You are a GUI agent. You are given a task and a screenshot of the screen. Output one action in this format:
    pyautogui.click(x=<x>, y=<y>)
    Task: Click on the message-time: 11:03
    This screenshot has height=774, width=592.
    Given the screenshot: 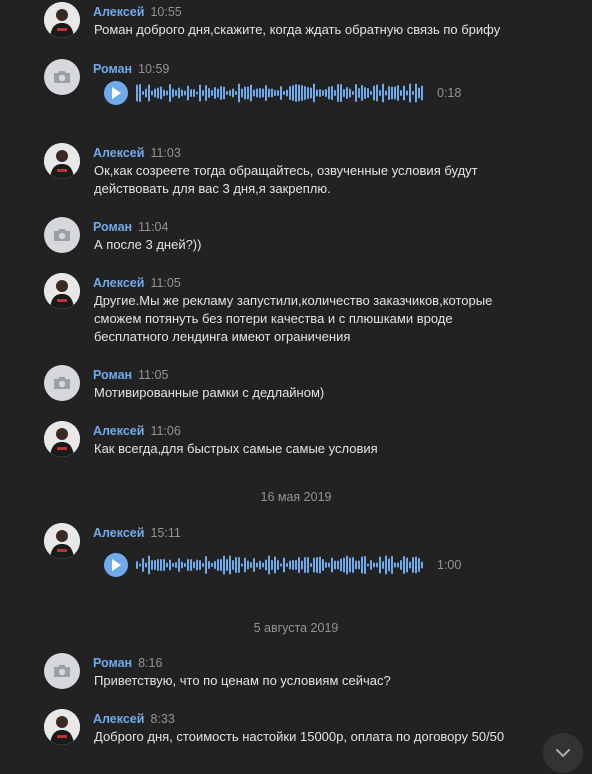 What is the action you would take?
    pyautogui.click(x=165, y=153)
    